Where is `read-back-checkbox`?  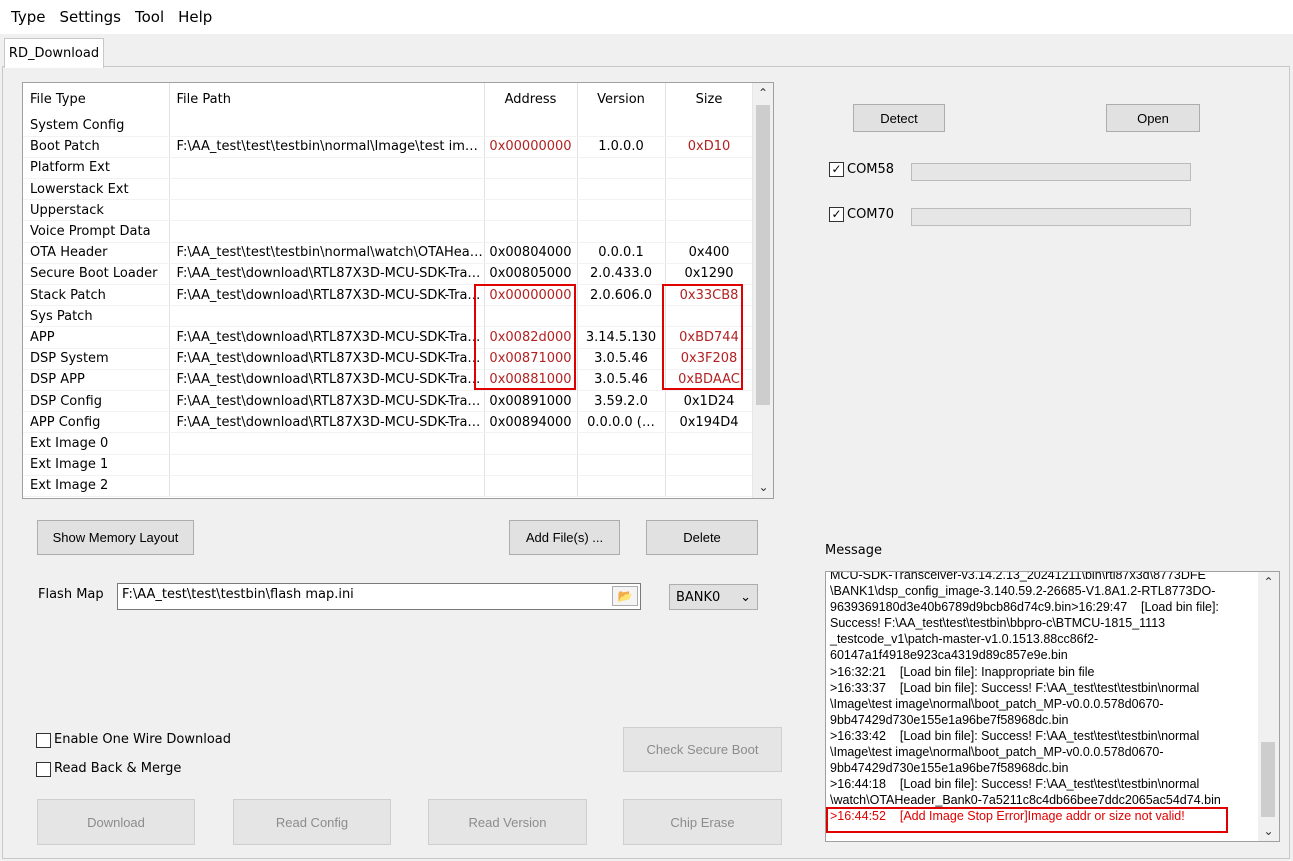
read-back-checkbox is located at coordinates (43, 769).